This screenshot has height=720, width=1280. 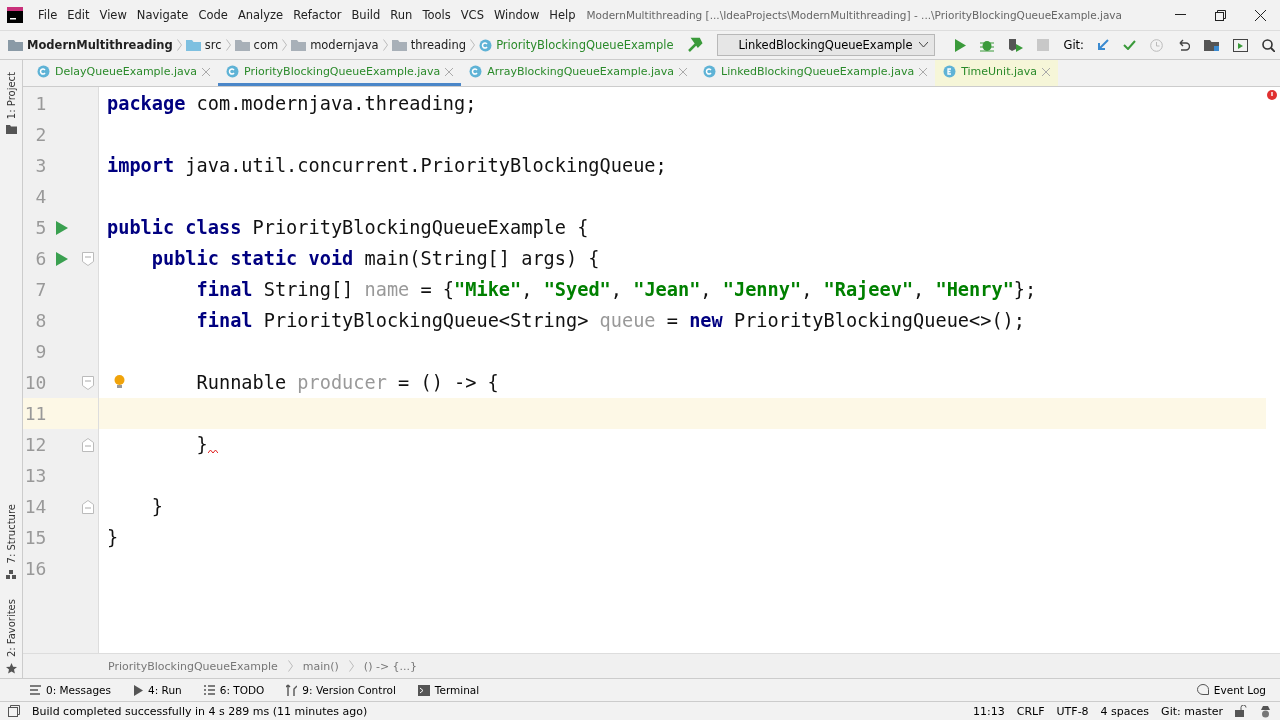 What do you see at coordinates (423, 690) in the screenshot?
I see `terminal-icon` at bounding box center [423, 690].